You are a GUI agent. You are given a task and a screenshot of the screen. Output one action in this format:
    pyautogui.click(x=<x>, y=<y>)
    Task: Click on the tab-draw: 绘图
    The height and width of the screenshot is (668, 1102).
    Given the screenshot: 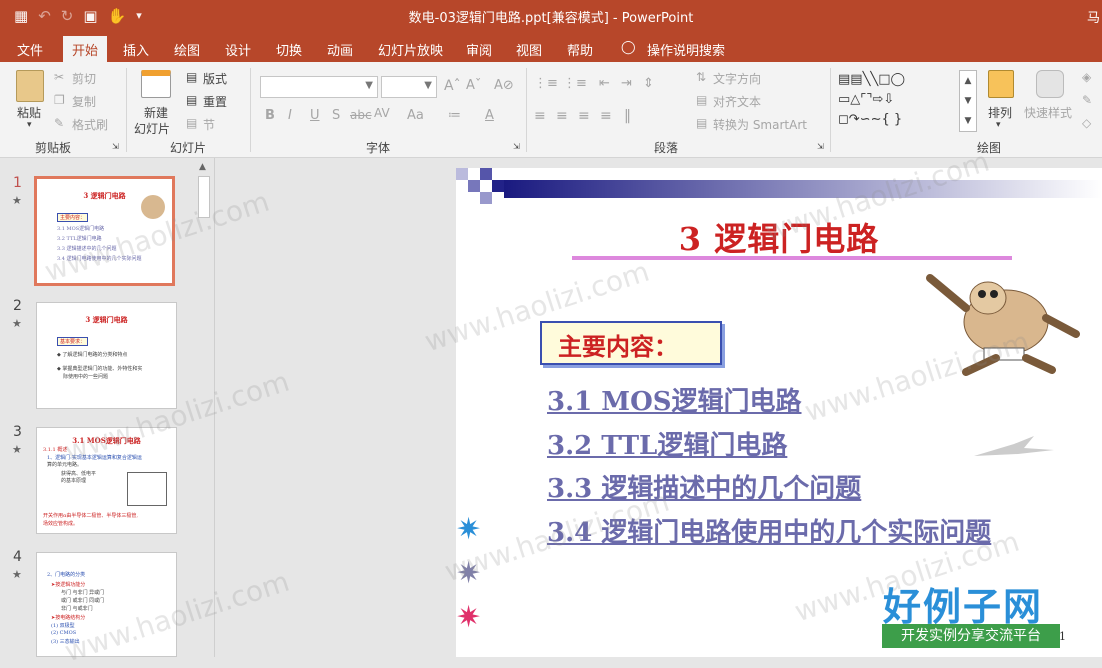 What is the action you would take?
    pyautogui.click(x=187, y=49)
    